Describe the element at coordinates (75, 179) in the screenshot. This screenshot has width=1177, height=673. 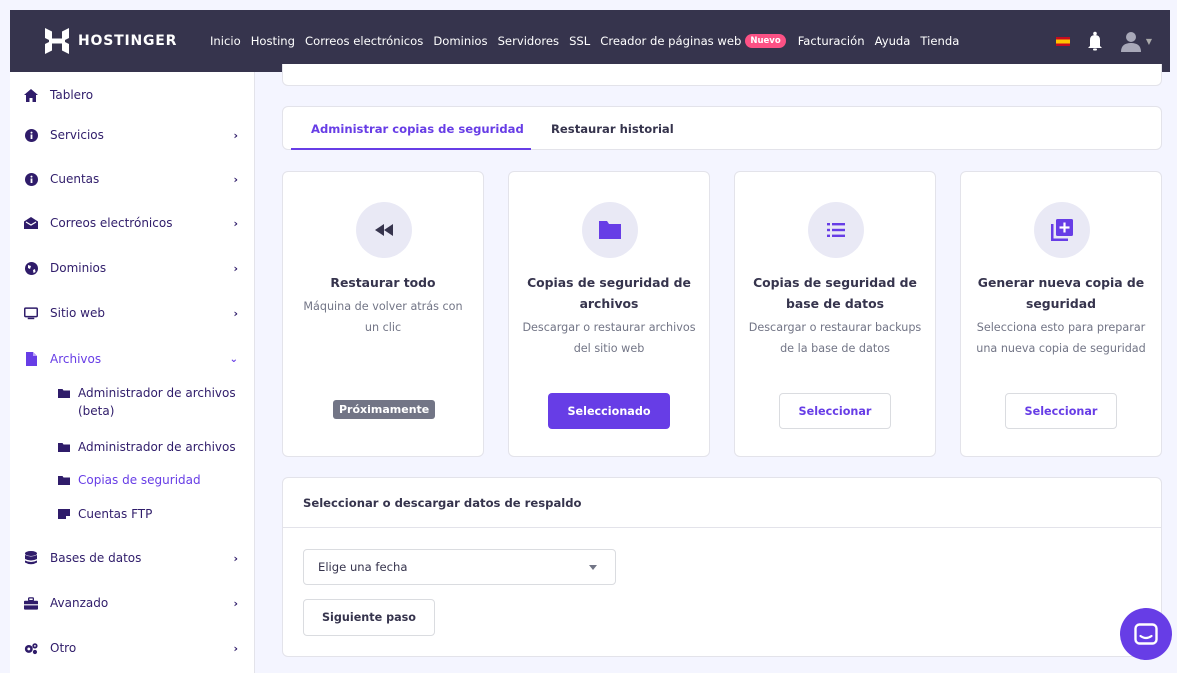
I see `sidebar-item-label: Cuentas` at that location.